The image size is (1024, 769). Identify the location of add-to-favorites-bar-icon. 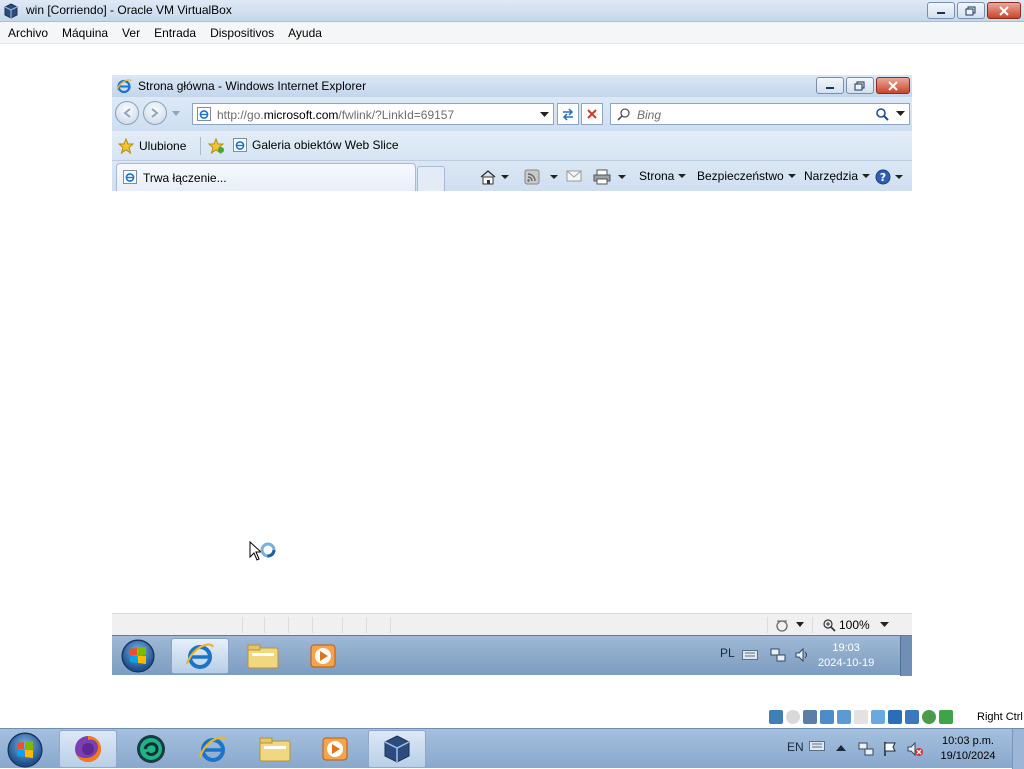
(217, 146).